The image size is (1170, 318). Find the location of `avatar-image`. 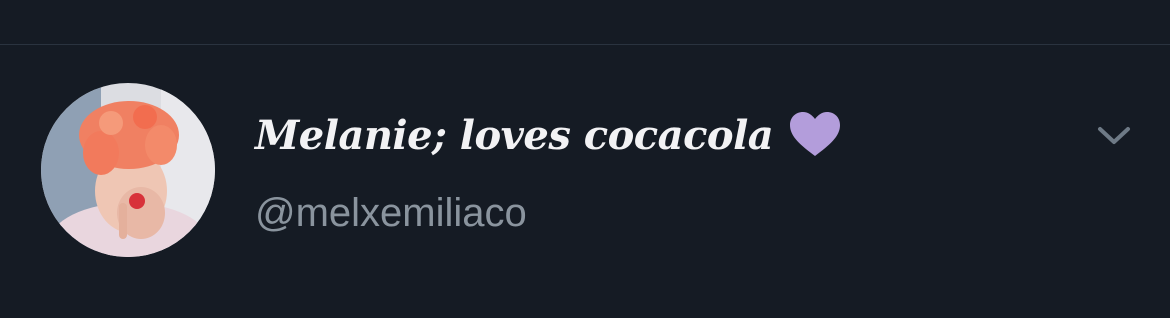

avatar-image is located at coordinates (128, 170).